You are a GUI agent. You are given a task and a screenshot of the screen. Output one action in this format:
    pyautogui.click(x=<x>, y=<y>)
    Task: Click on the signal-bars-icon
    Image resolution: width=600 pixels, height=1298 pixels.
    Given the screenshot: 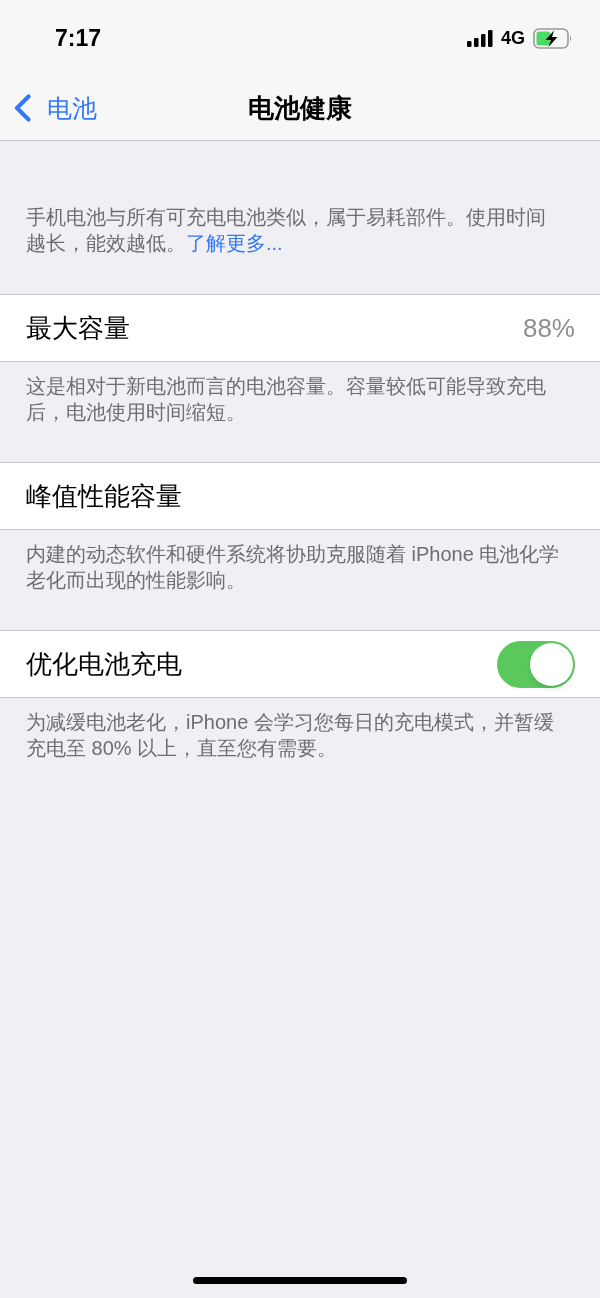 What is the action you would take?
    pyautogui.click(x=480, y=38)
    